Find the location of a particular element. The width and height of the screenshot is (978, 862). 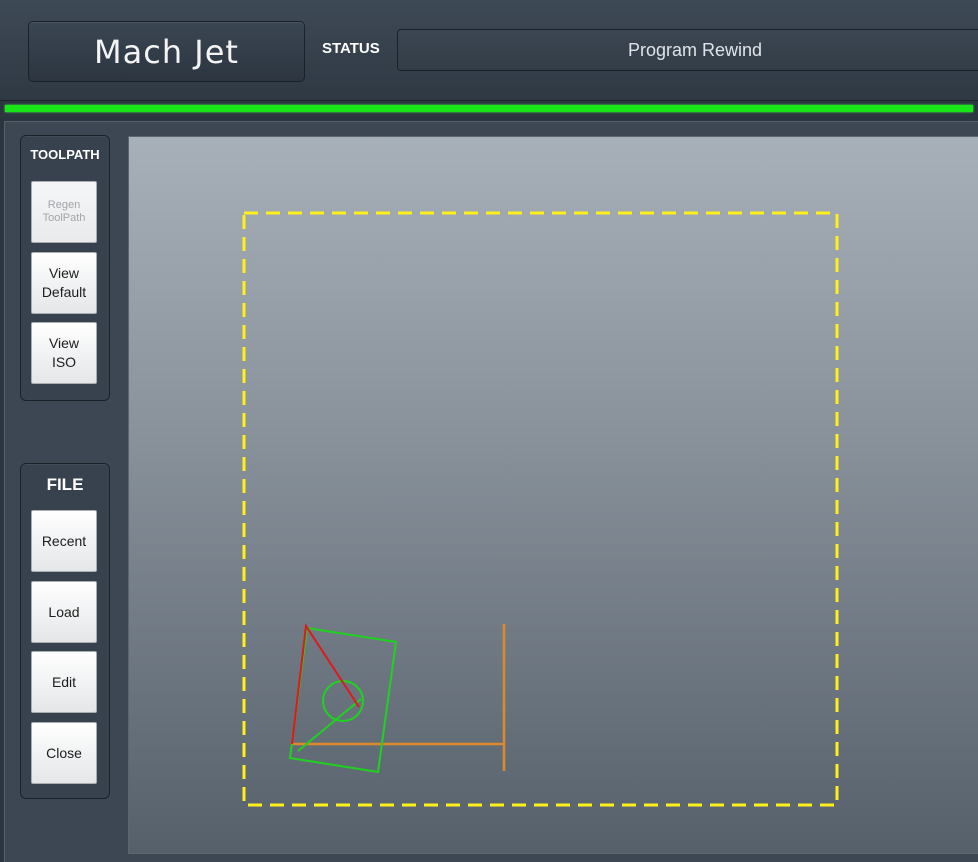

status-field: Program Rewind is located at coordinates (687, 50).